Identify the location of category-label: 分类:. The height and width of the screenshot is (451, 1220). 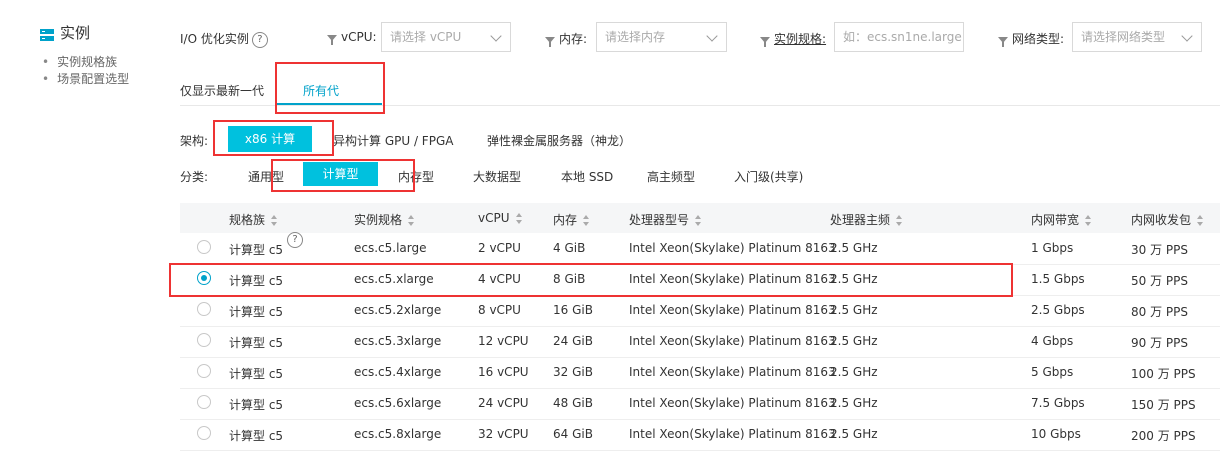
(194, 177).